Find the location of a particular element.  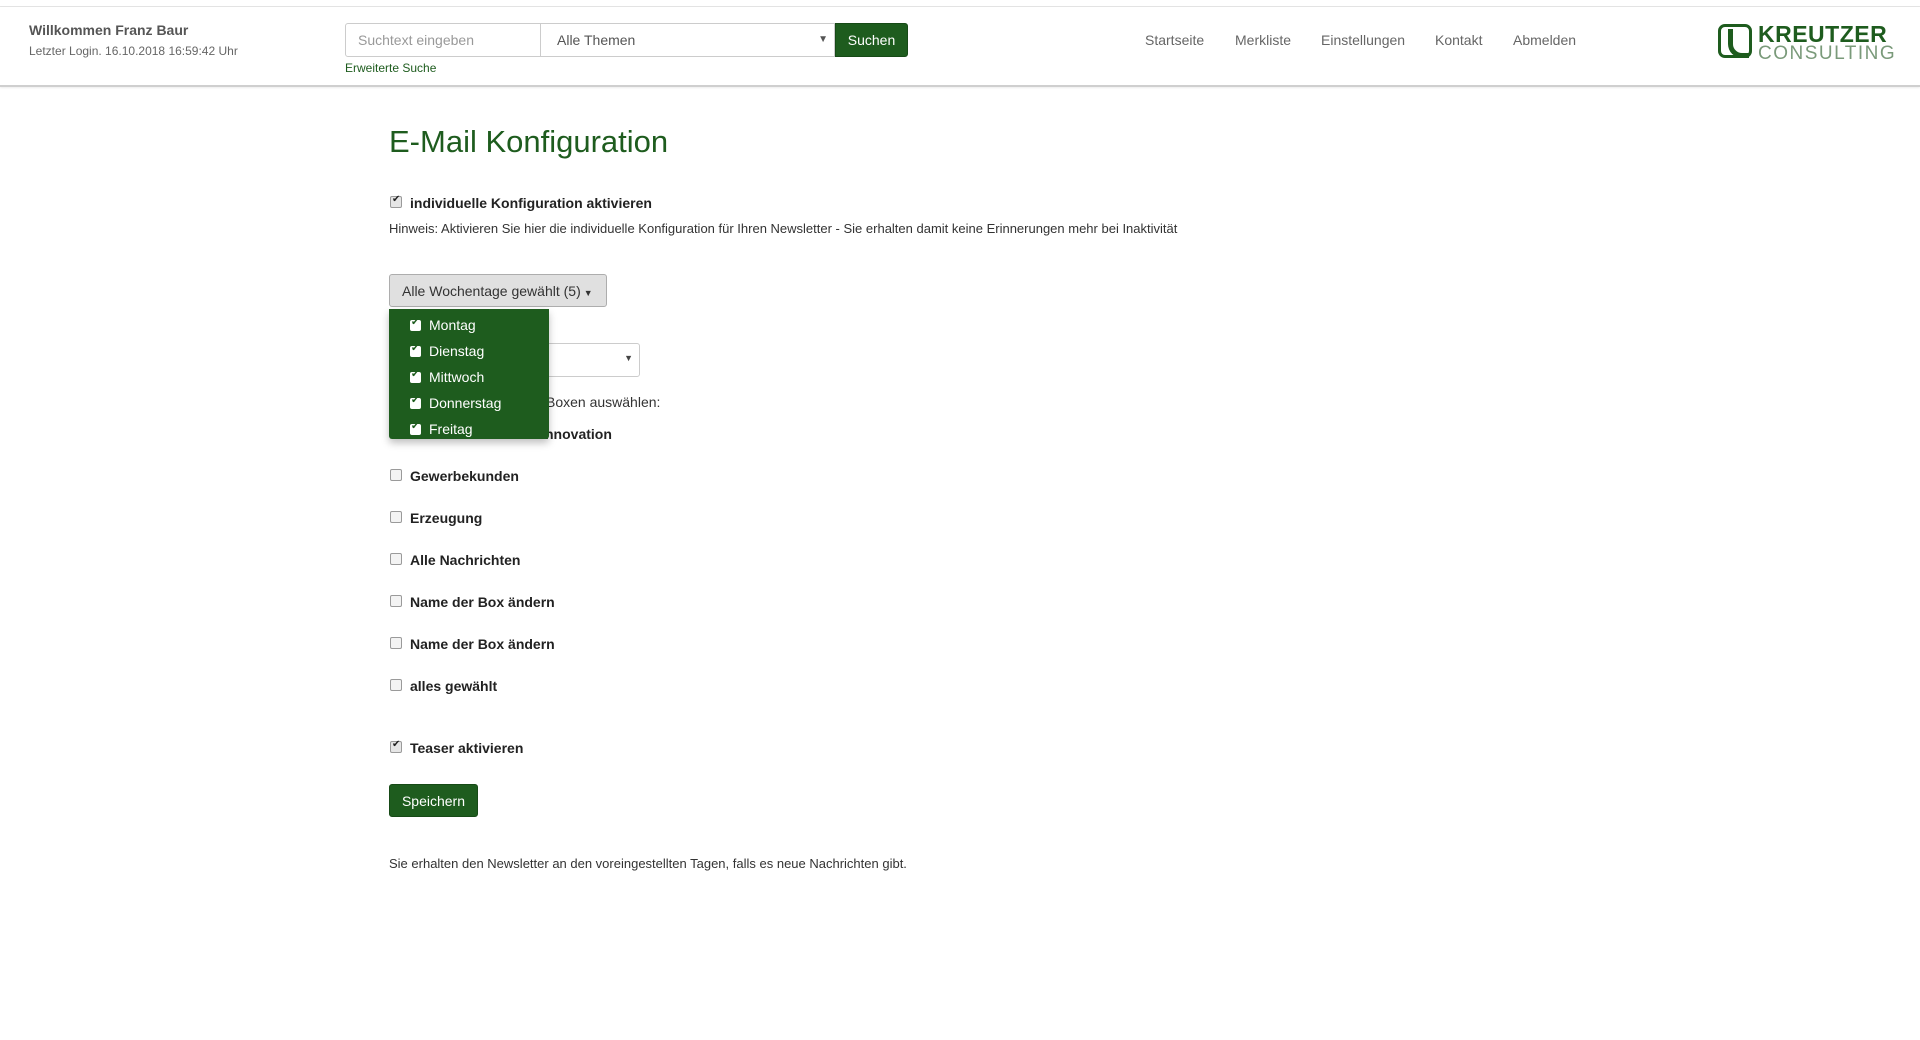

search-button: Suchen is located at coordinates (871, 40).